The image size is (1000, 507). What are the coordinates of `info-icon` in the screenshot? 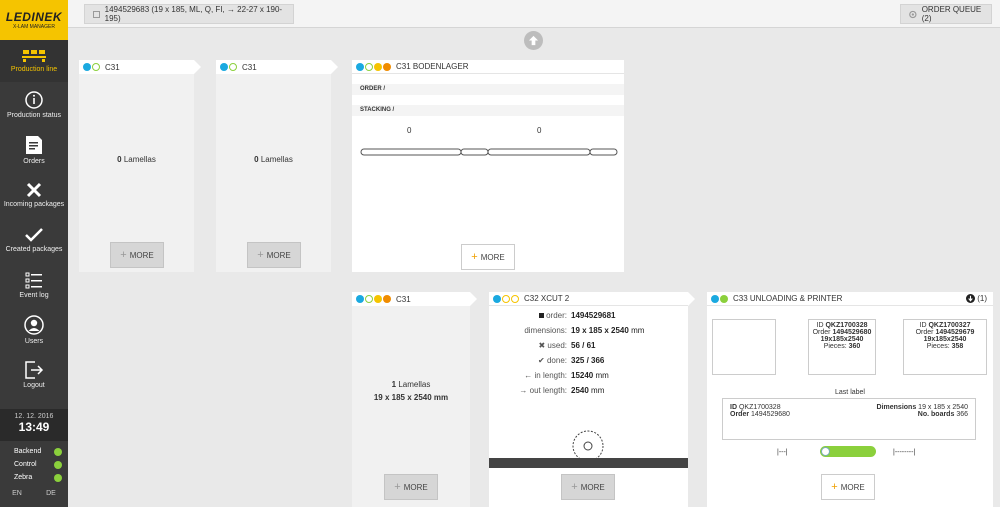 It's located at (34, 99).